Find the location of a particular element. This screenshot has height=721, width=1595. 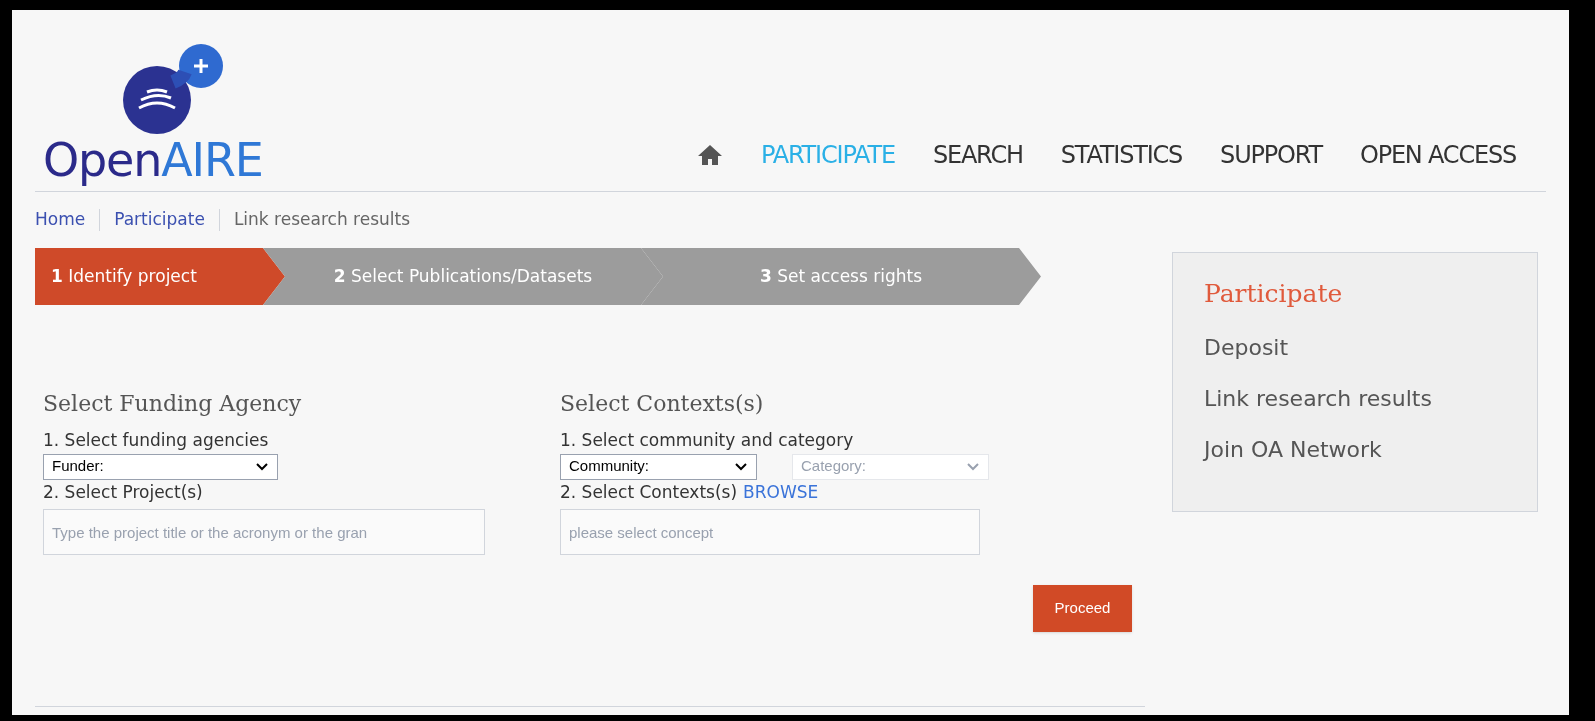

nav-link: STATISTICS is located at coordinates (1121, 155).